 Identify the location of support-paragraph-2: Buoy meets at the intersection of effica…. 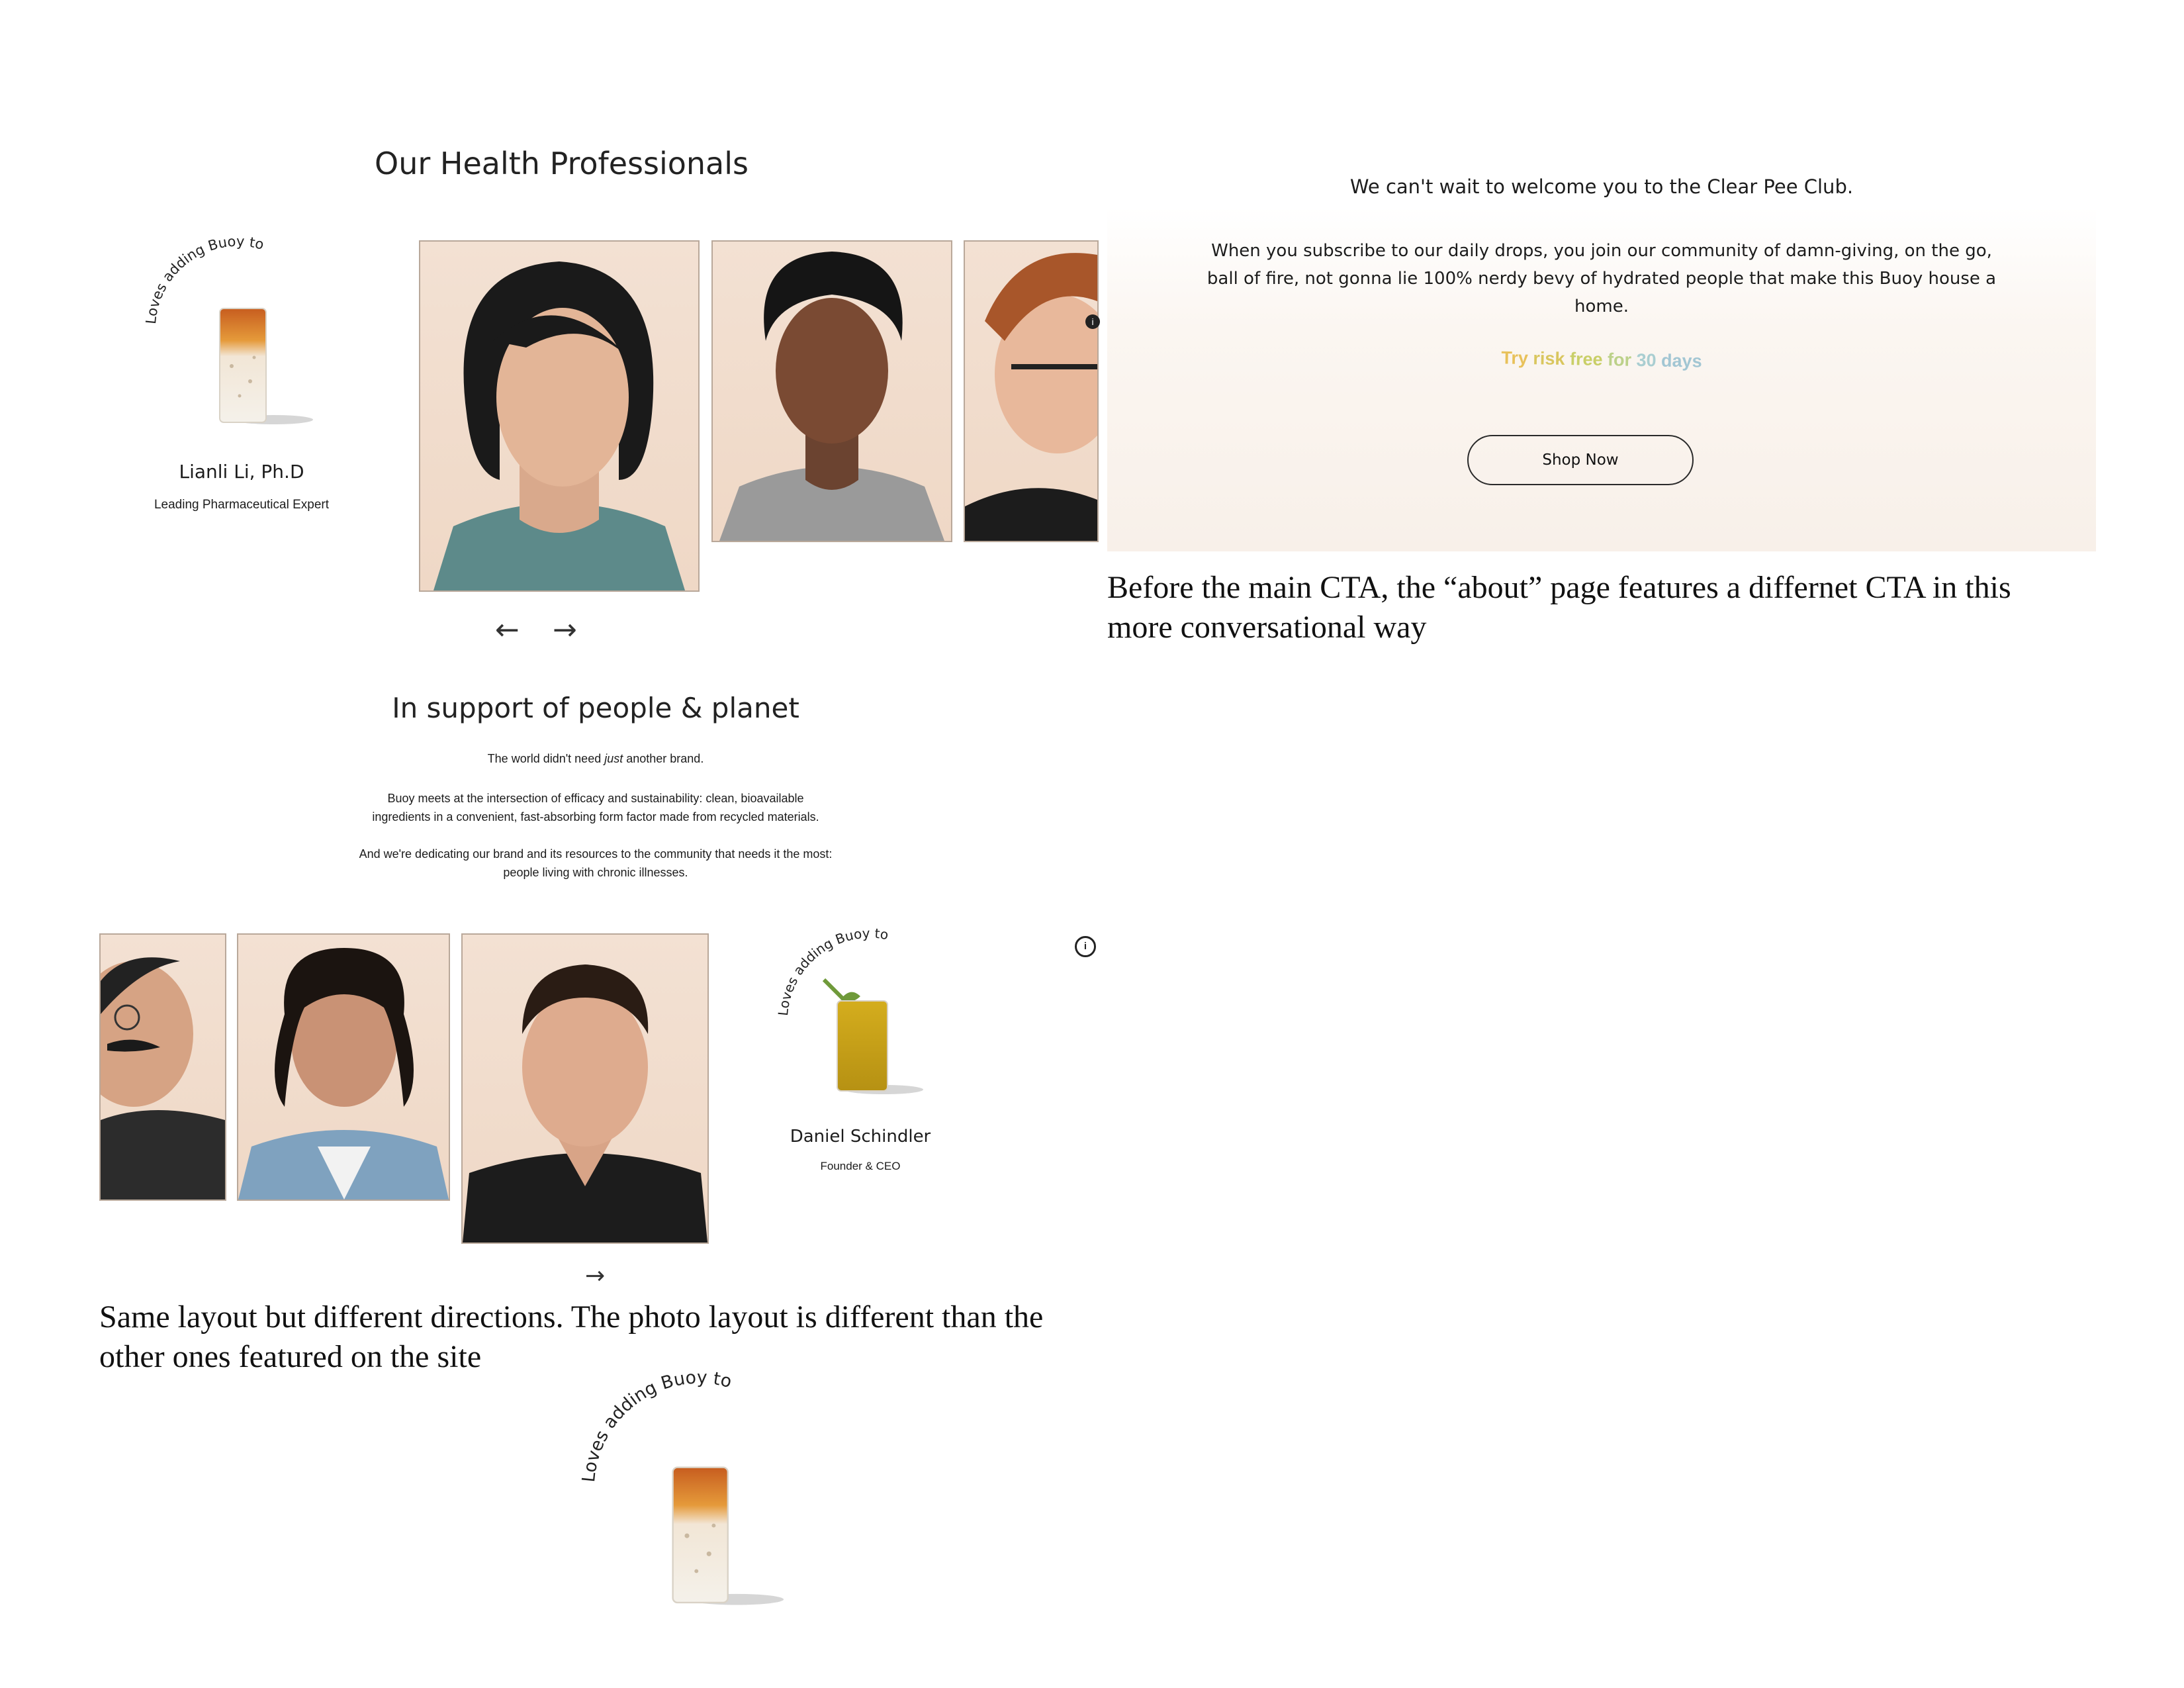
(595, 807).